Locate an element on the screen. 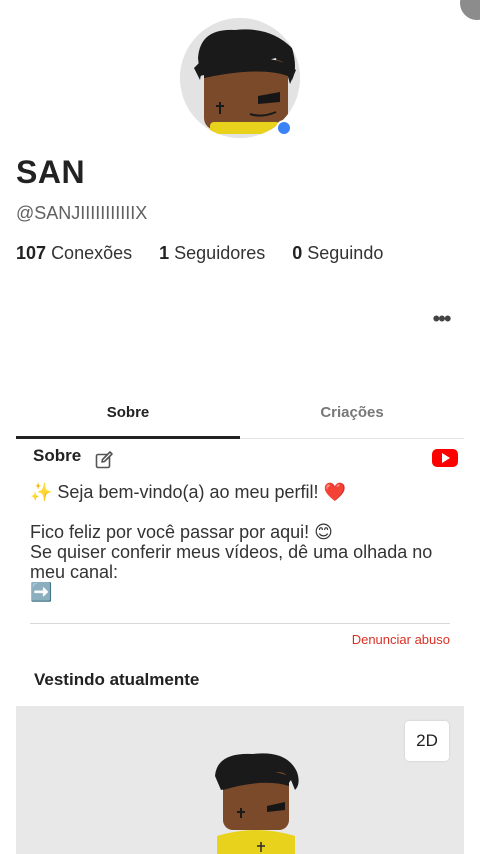 The height and width of the screenshot is (854, 480). youtube-icon is located at coordinates (445, 458).